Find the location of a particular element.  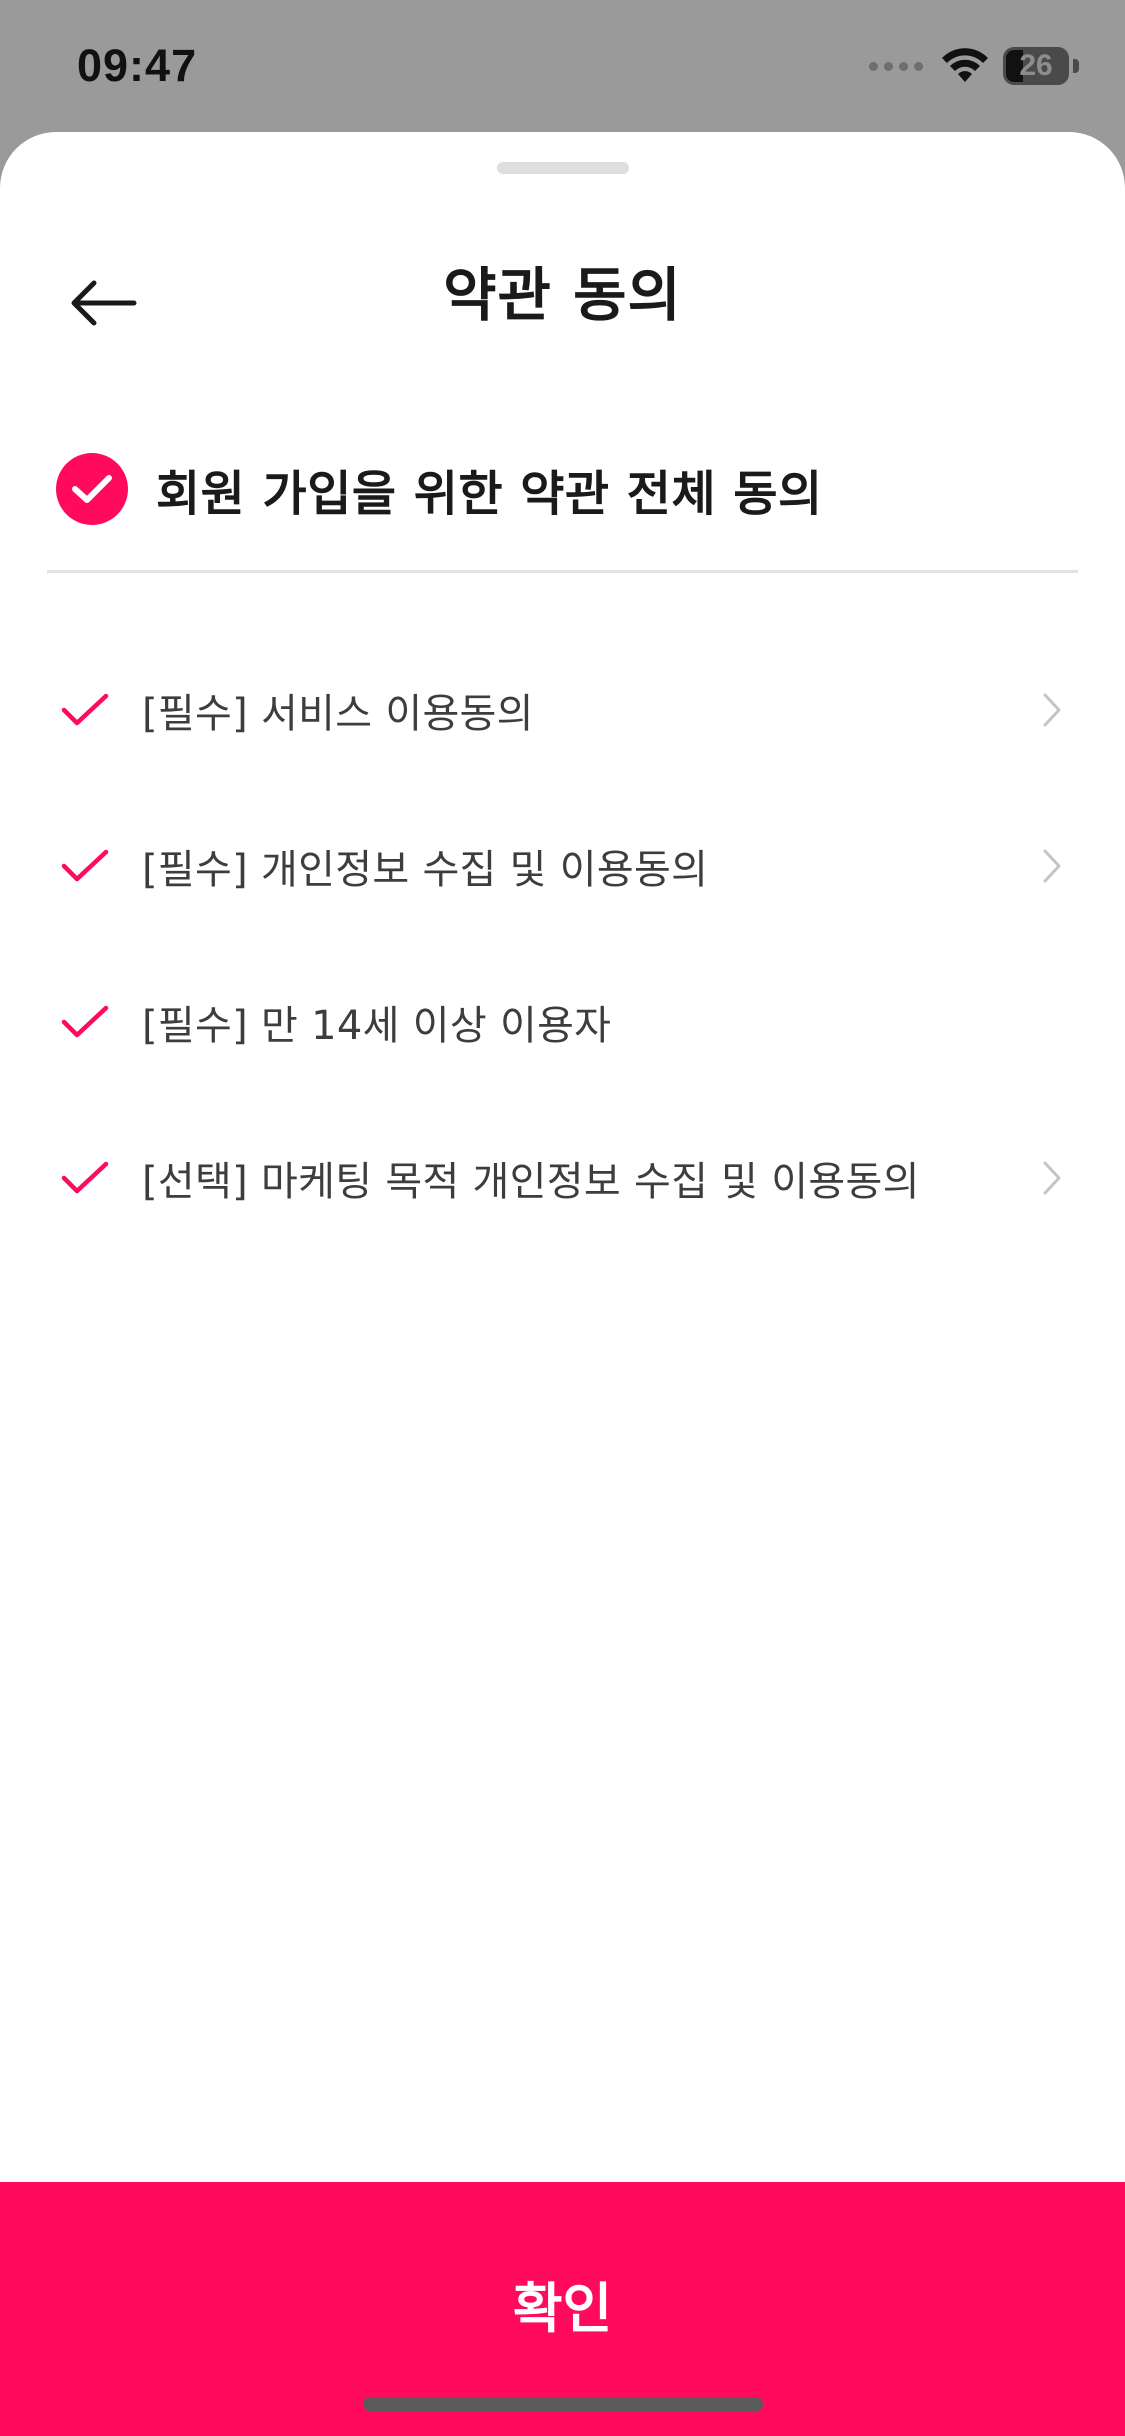

status-time: 09:47 is located at coordinates (137, 65).